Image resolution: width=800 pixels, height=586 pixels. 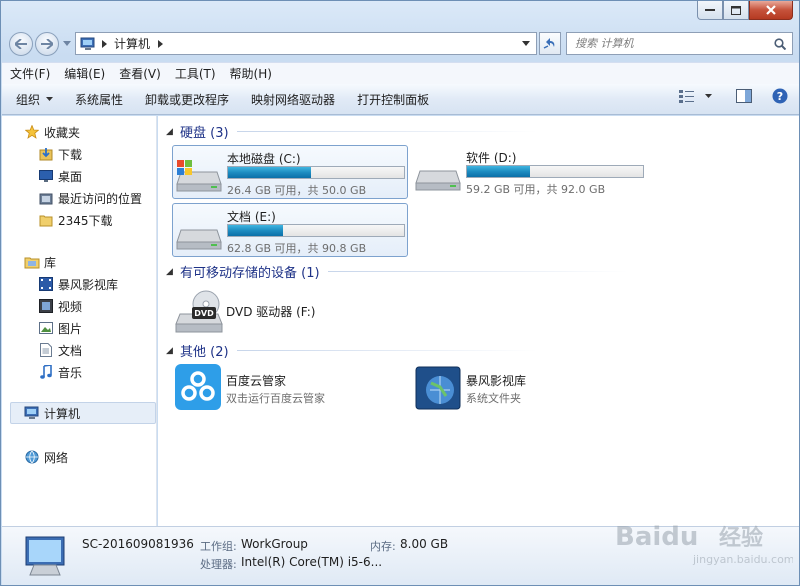 What do you see at coordinates (204, 133) in the screenshot?
I see `group-title: 硬盘 (3)` at bounding box center [204, 133].